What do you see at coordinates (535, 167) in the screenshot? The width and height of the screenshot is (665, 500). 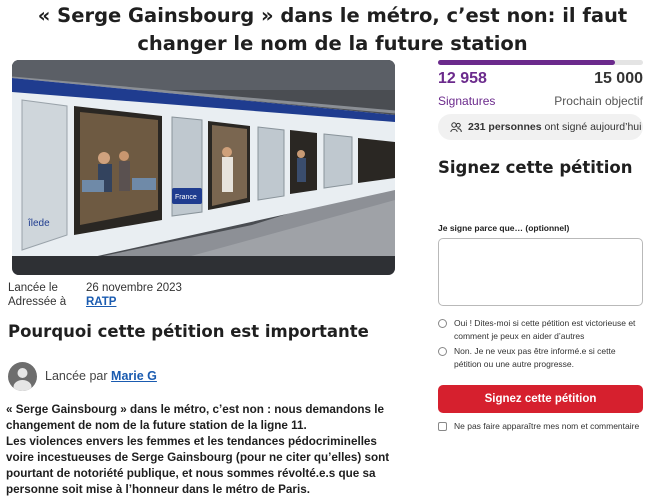 I see `sign-form-heading: Signez cette pétition` at bounding box center [535, 167].